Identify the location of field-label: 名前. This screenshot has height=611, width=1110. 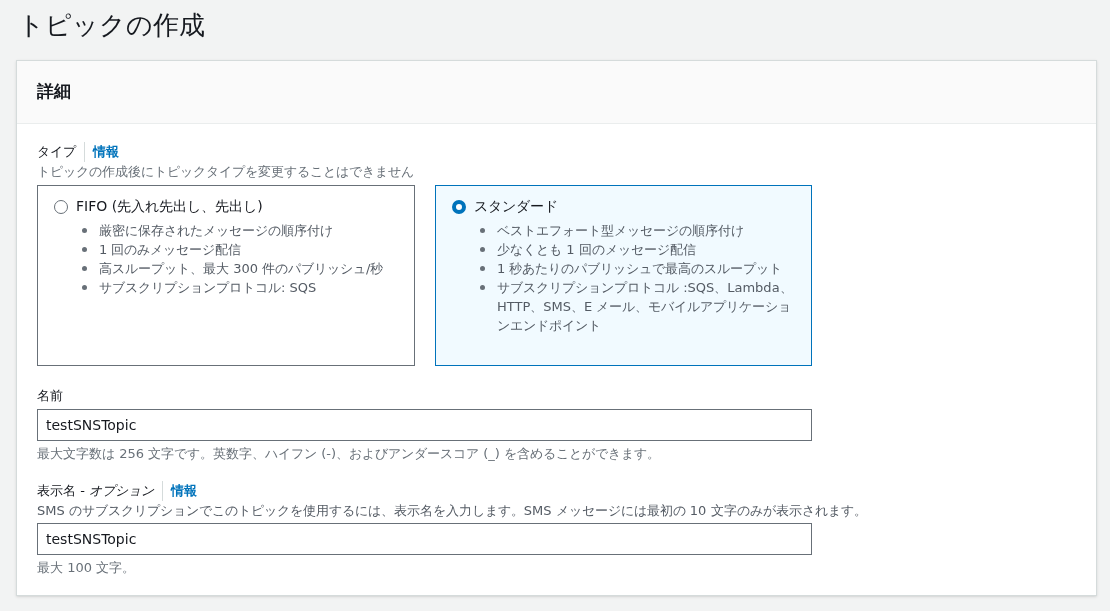
(50, 396).